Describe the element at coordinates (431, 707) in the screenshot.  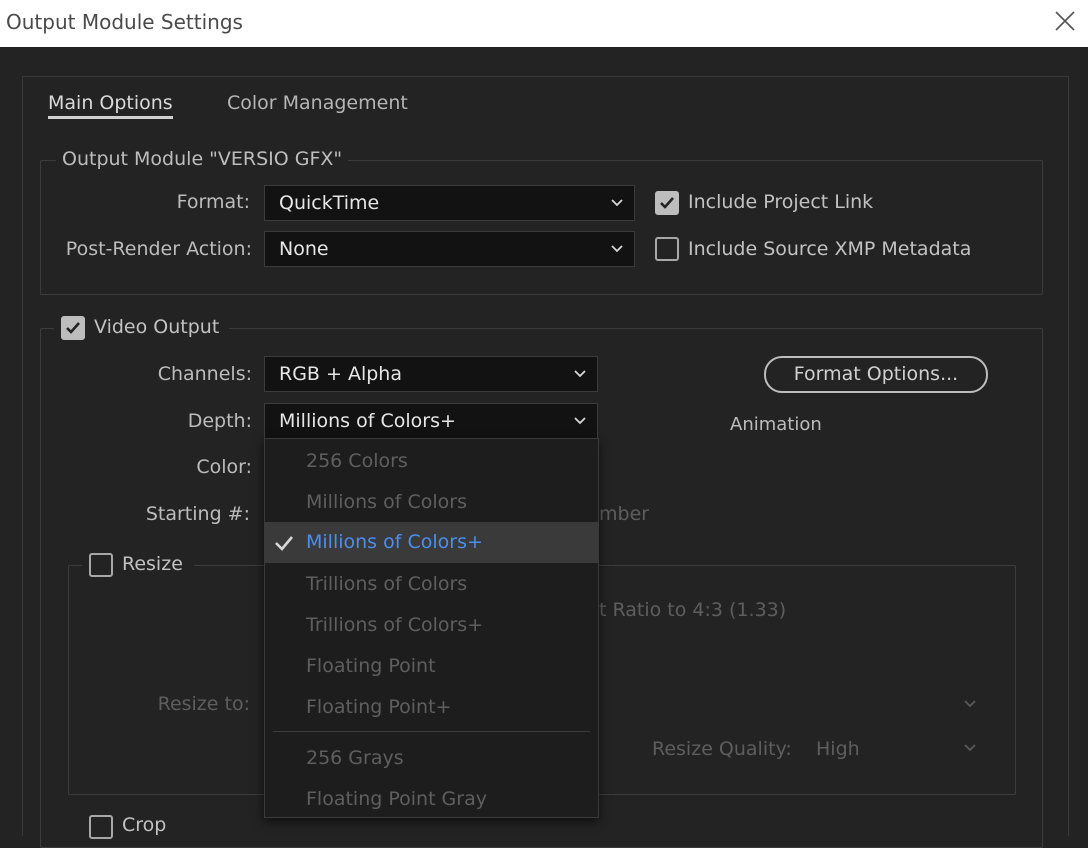
I see `dropdown-item-floating-point-plus: Floating Point+` at that location.